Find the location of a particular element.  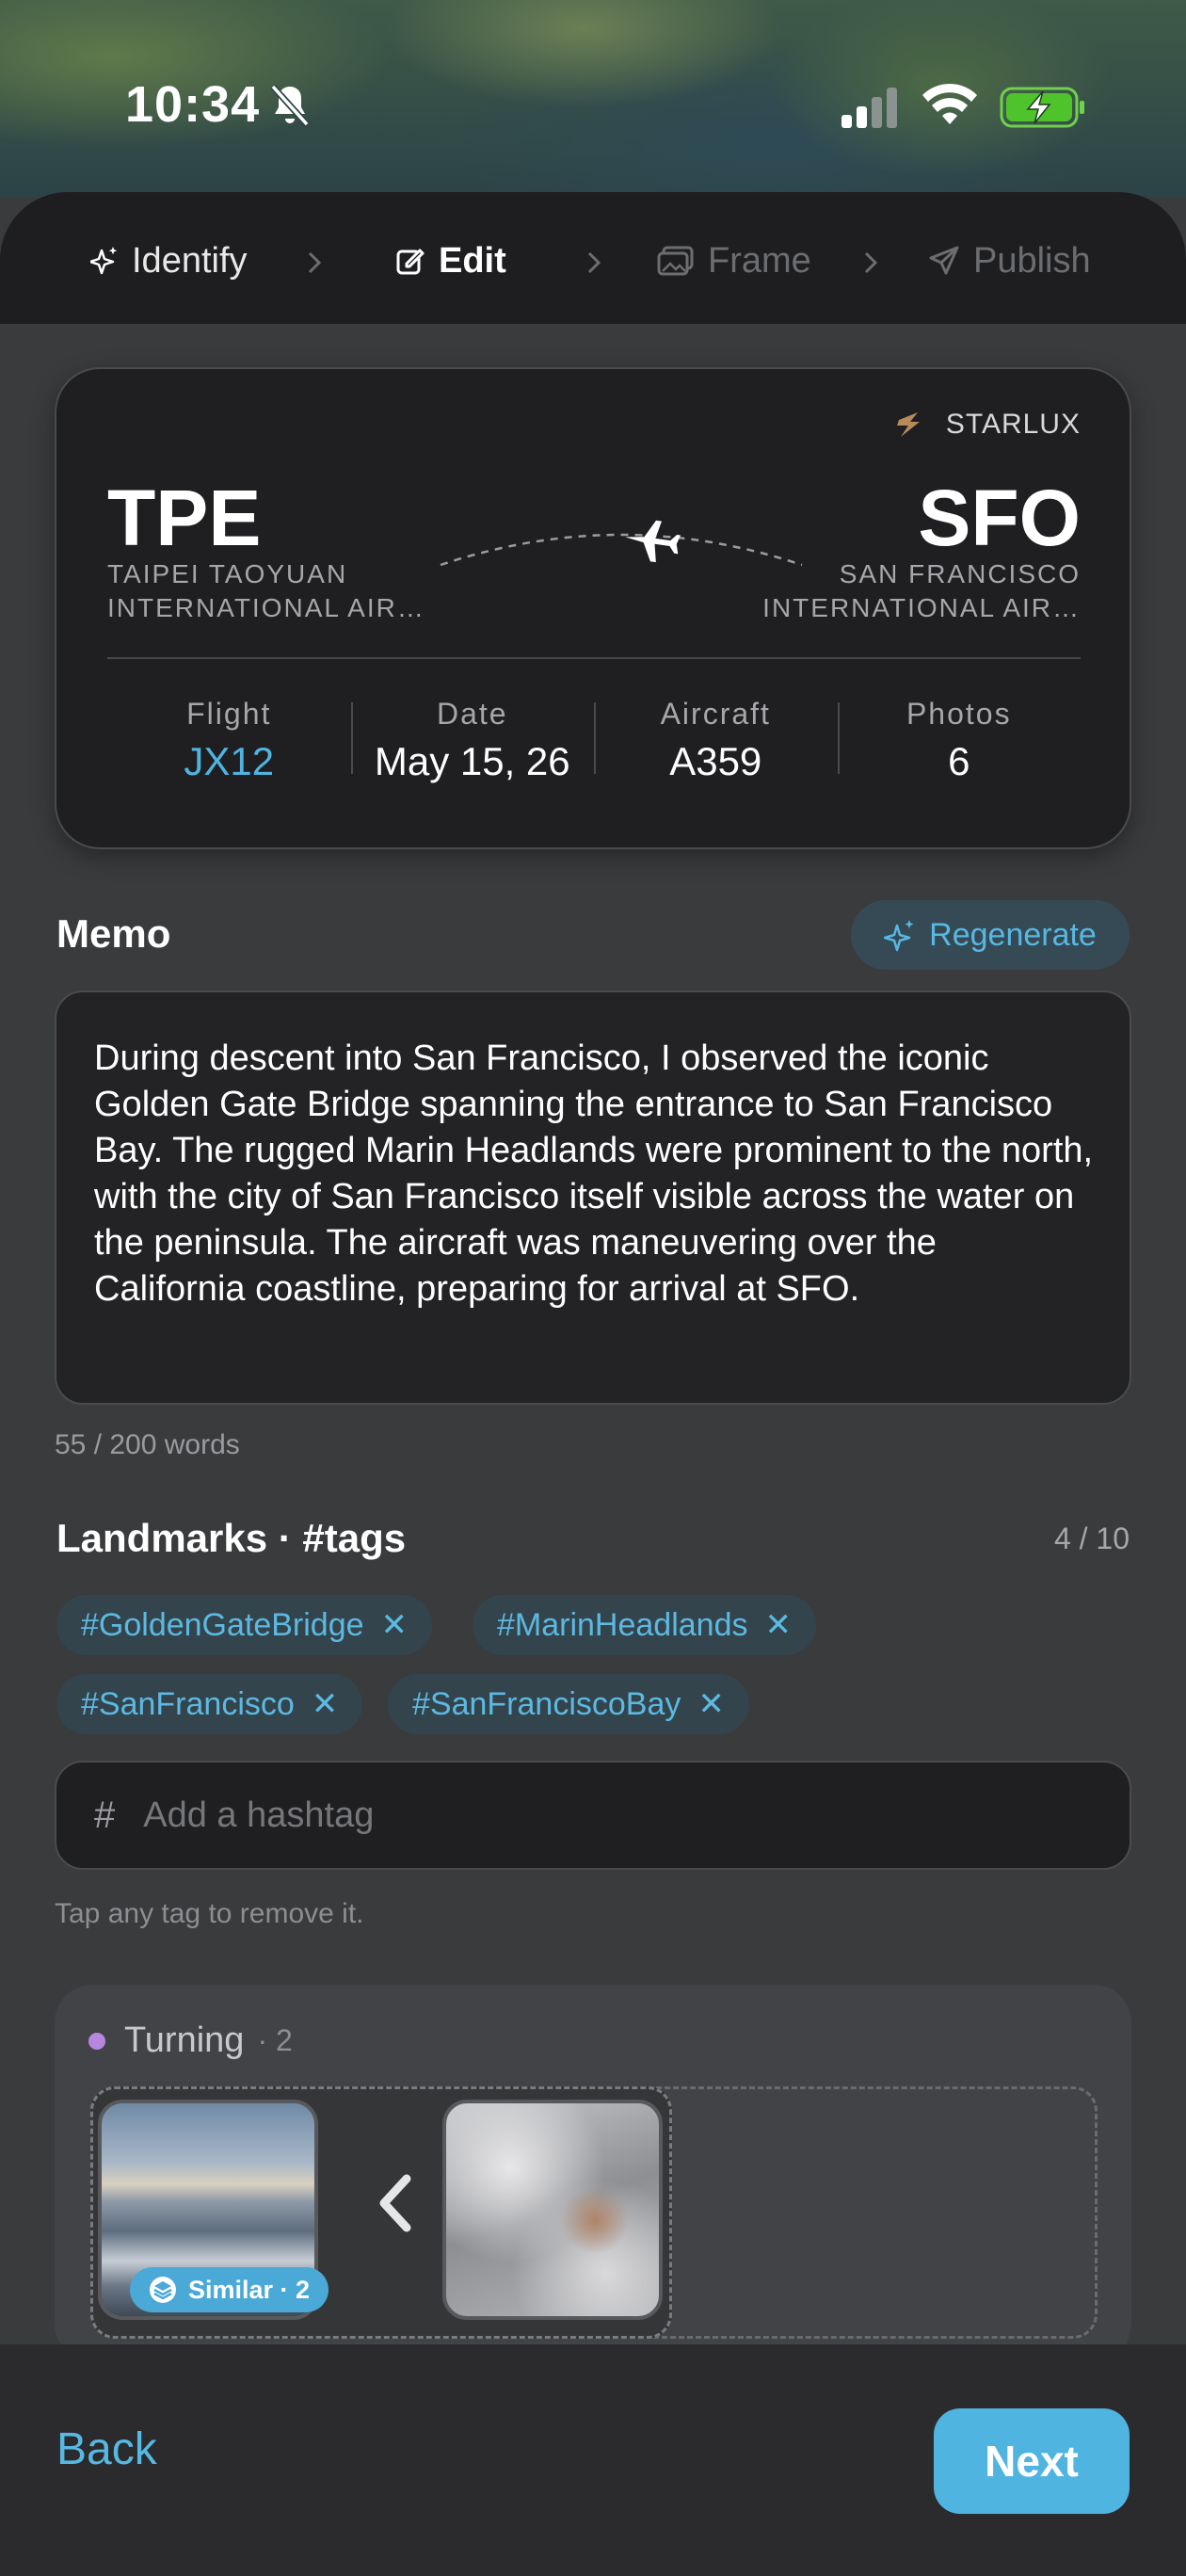

airline-logo-icon is located at coordinates (908, 424).